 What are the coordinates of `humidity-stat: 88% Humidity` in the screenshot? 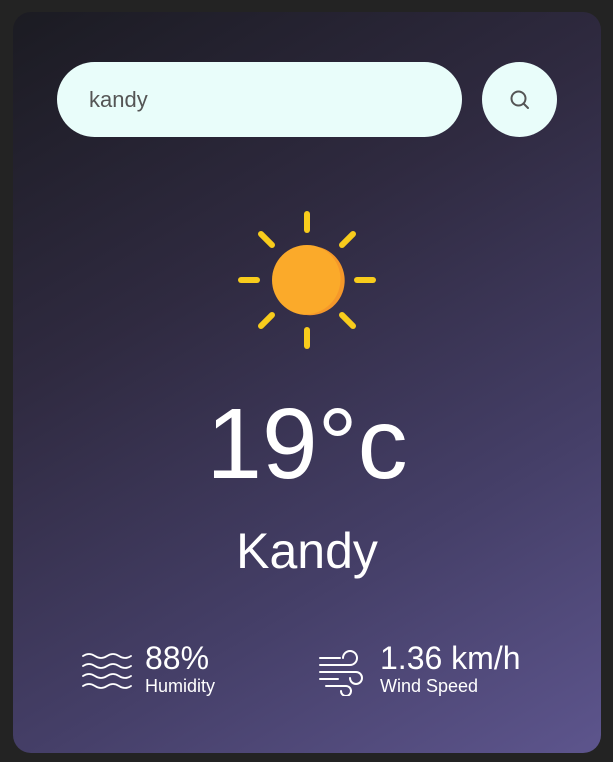 It's located at (148, 668).